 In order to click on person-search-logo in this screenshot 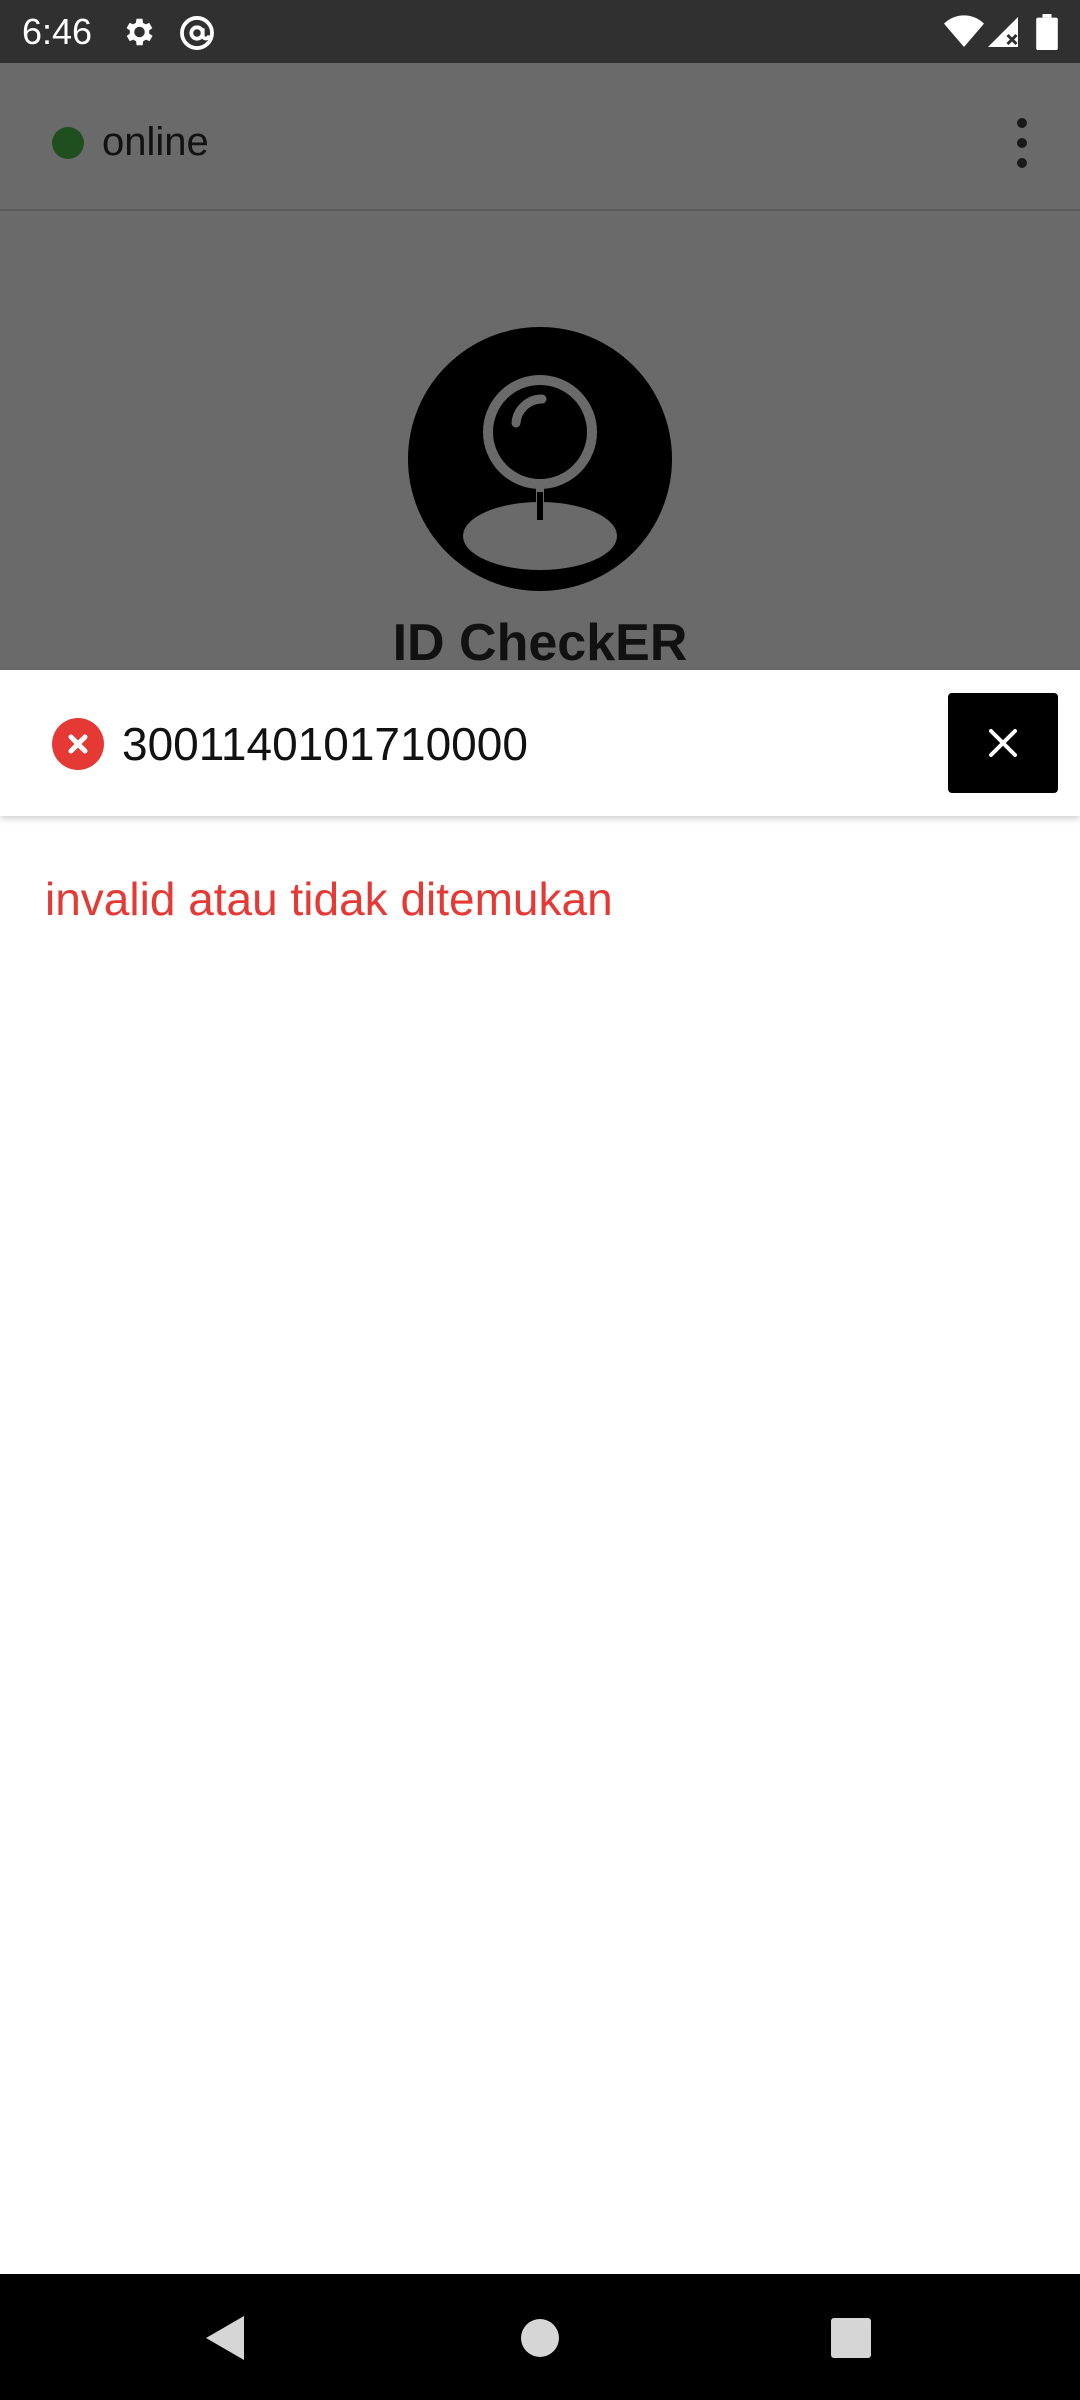, I will do `click(540, 461)`.